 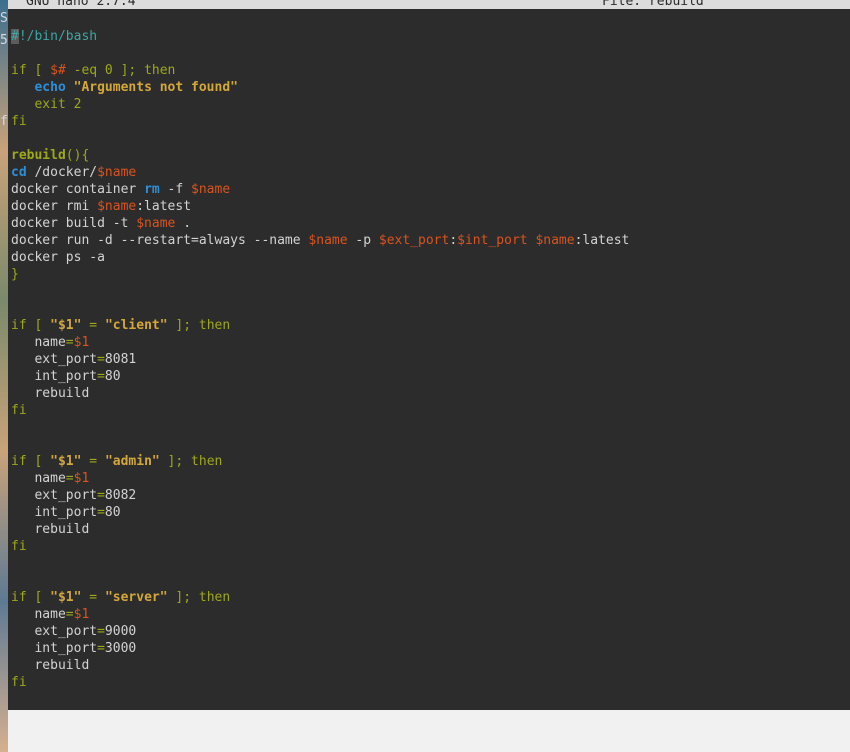 What do you see at coordinates (183, 223) in the screenshot?
I see `code-token: .` at bounding box center [183, 223].